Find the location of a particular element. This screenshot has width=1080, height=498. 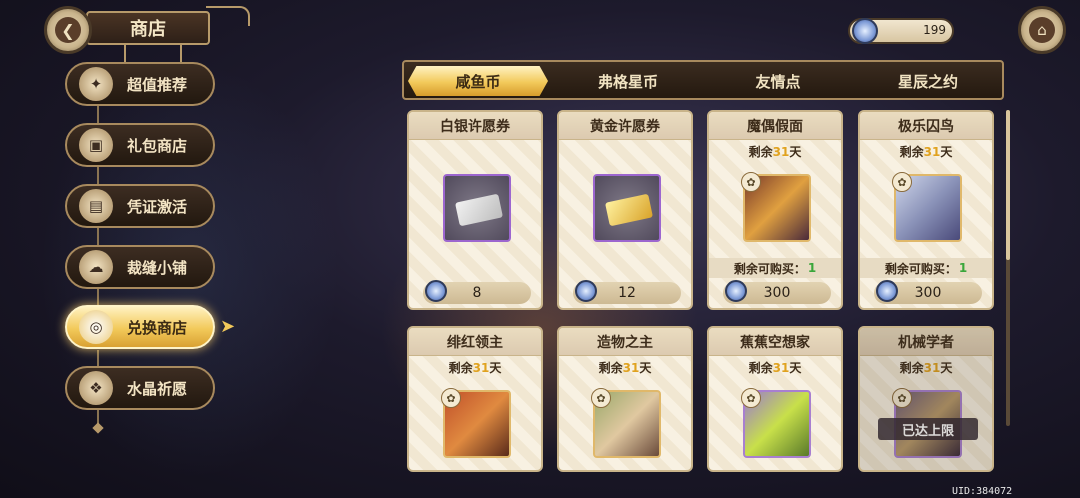

shop-card-creator: 造物之主 剩余31天 ✿ is located at coordinates (625, 399).